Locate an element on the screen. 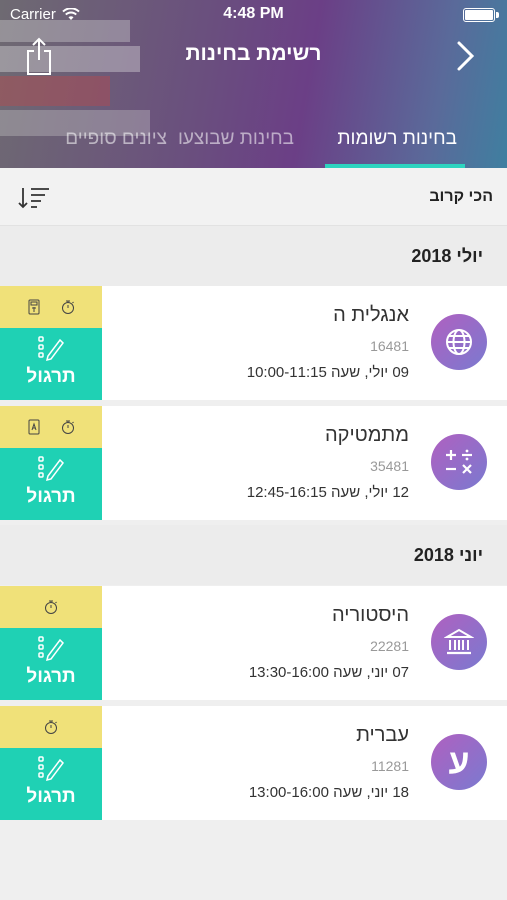  subject-letter: ע is located at coordinates (459, 762).